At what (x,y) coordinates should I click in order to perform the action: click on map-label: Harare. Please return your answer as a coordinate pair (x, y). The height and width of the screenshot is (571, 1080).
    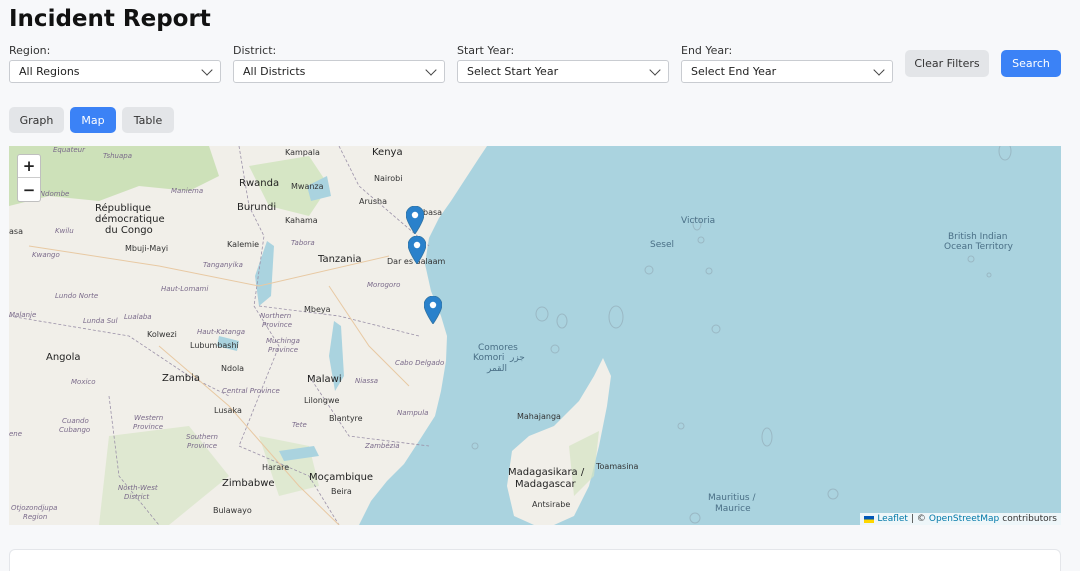
    Looking at the image, I should click on (276, 467).